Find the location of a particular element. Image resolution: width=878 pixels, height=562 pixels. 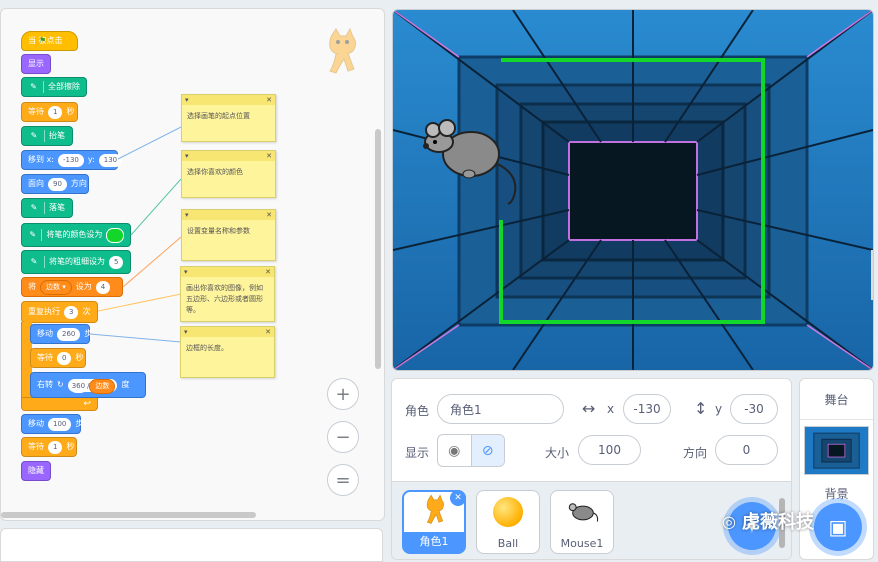

comment-text: 选择你喜欢的颜色 is located at coordinates (215, 172).